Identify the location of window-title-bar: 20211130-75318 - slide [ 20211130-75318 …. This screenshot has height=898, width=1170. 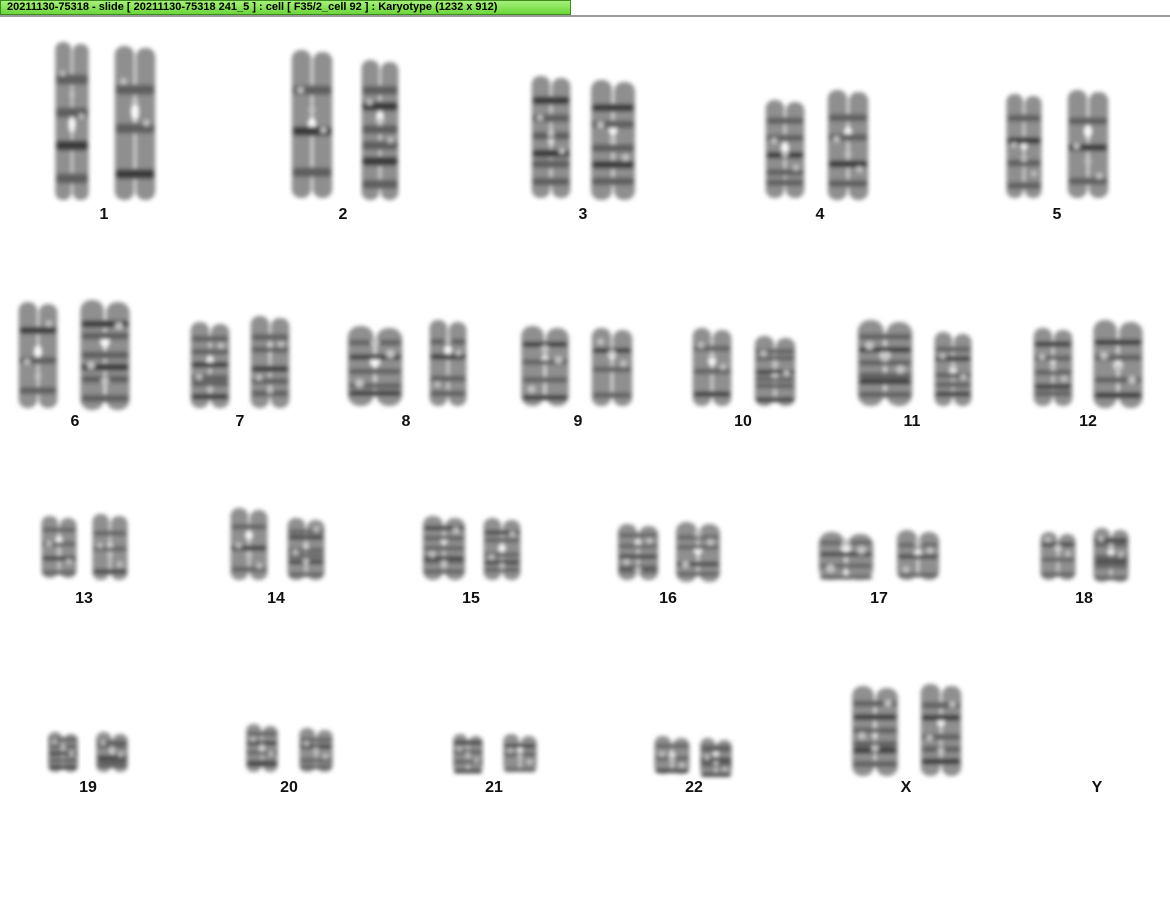
(285, 7).